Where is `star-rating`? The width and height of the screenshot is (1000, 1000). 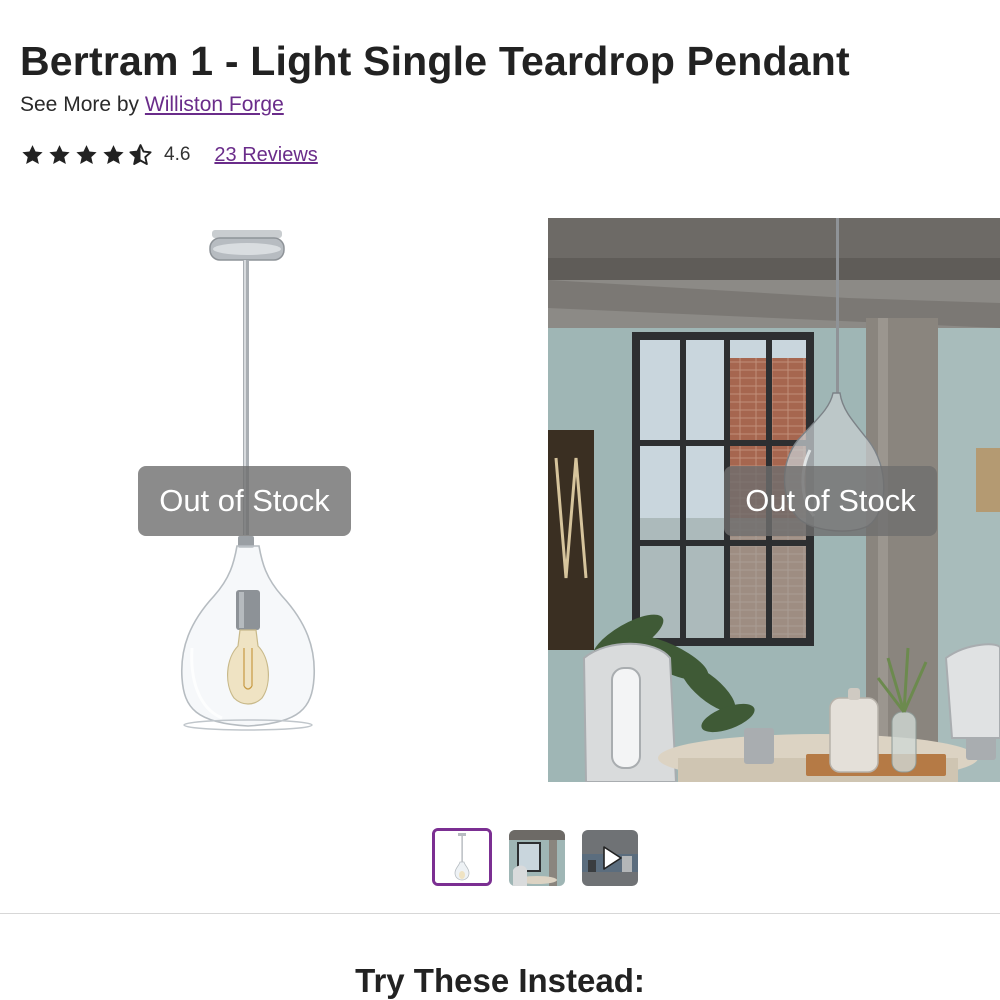
star-rating is located at coordinates (86, 155).